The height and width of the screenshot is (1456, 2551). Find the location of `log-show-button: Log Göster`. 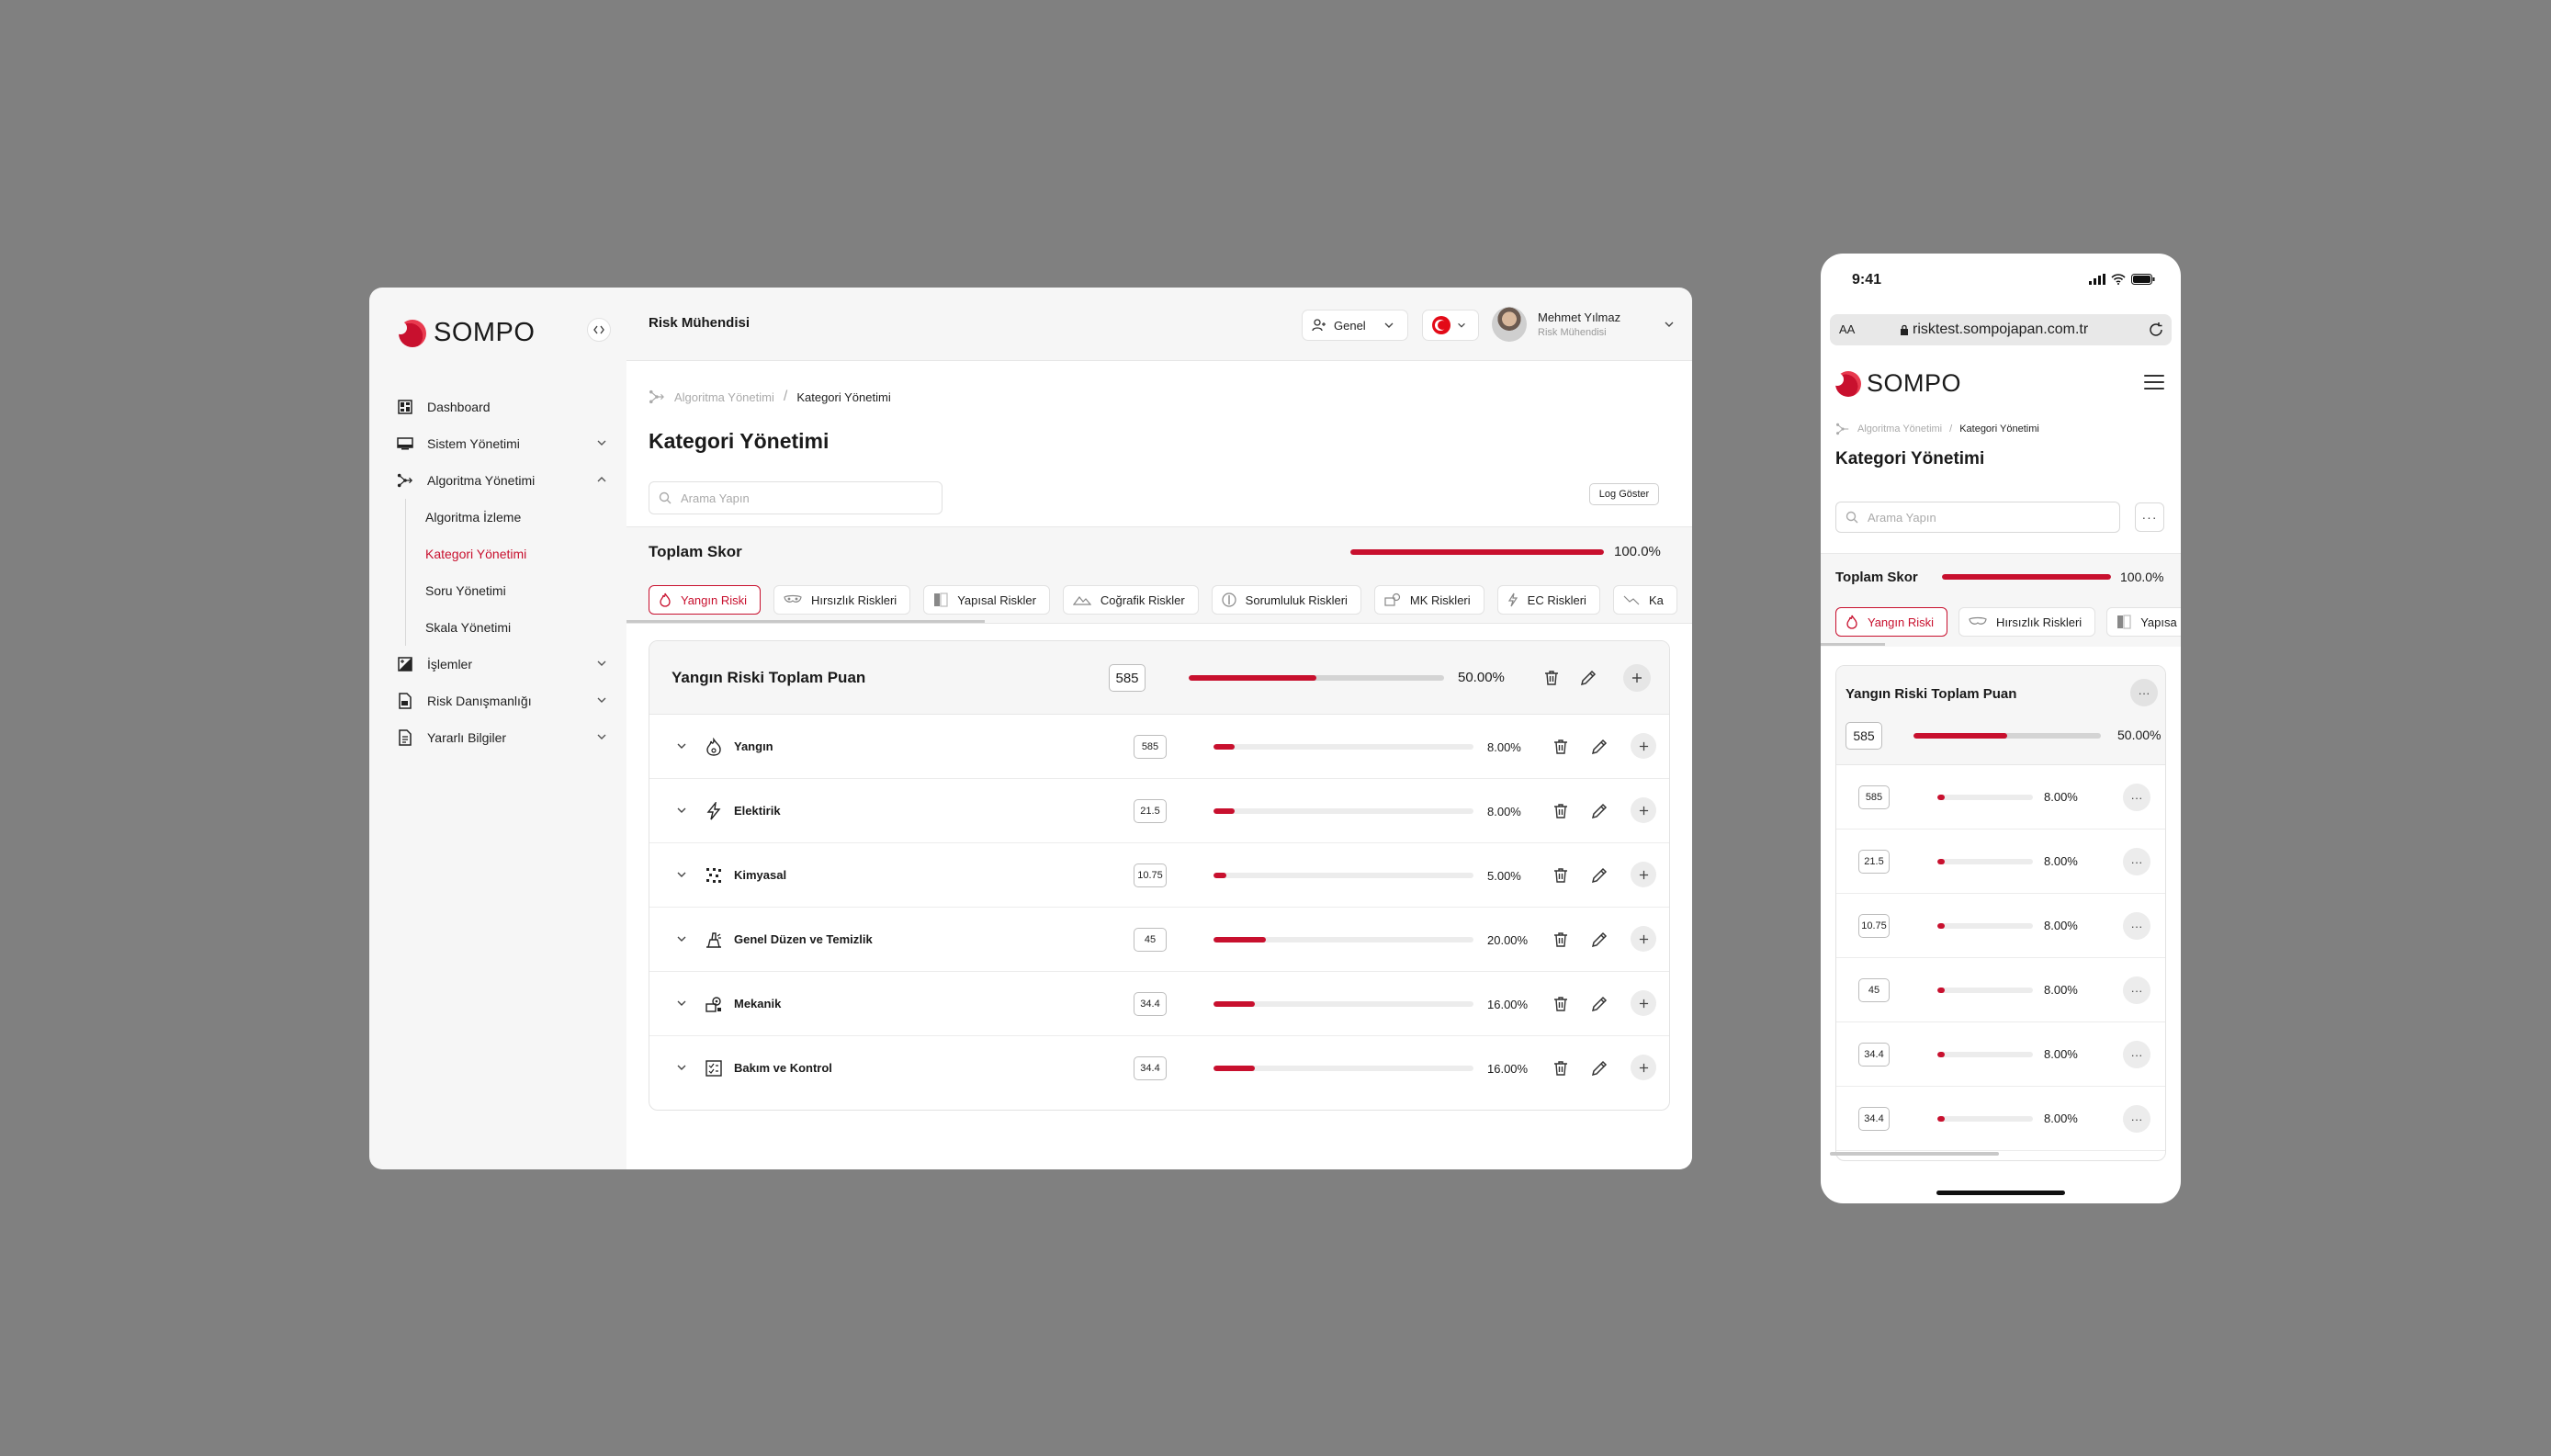

log-show-button: Log Göster is located at coordinates (1624, 494).